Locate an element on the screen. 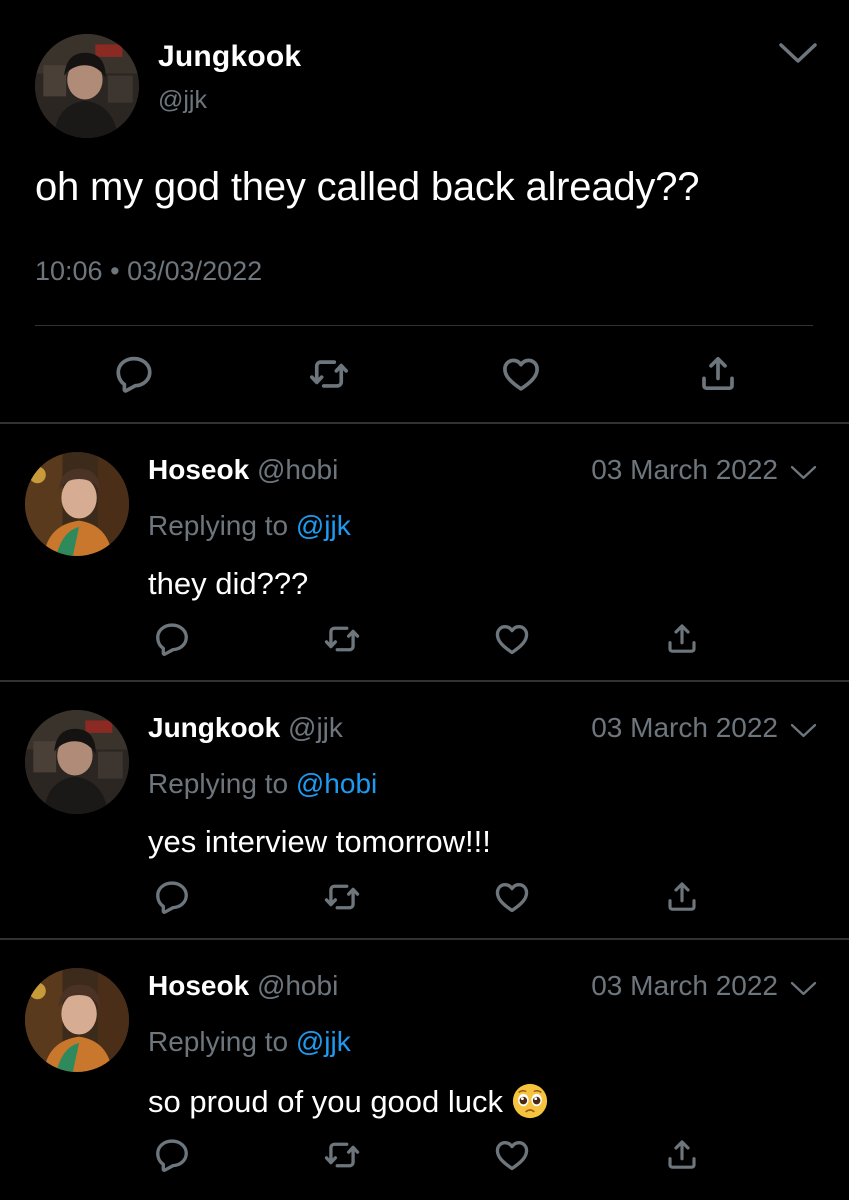 This screenshot has height=1200, width=849. author-line: Jungkook @jjk is located at coordinates (245, 728).